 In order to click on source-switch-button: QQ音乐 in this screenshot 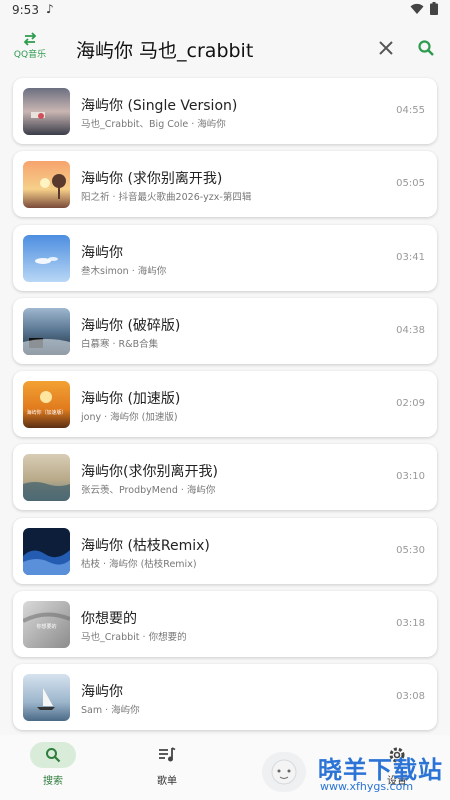, I will do `click(30, 52)`.